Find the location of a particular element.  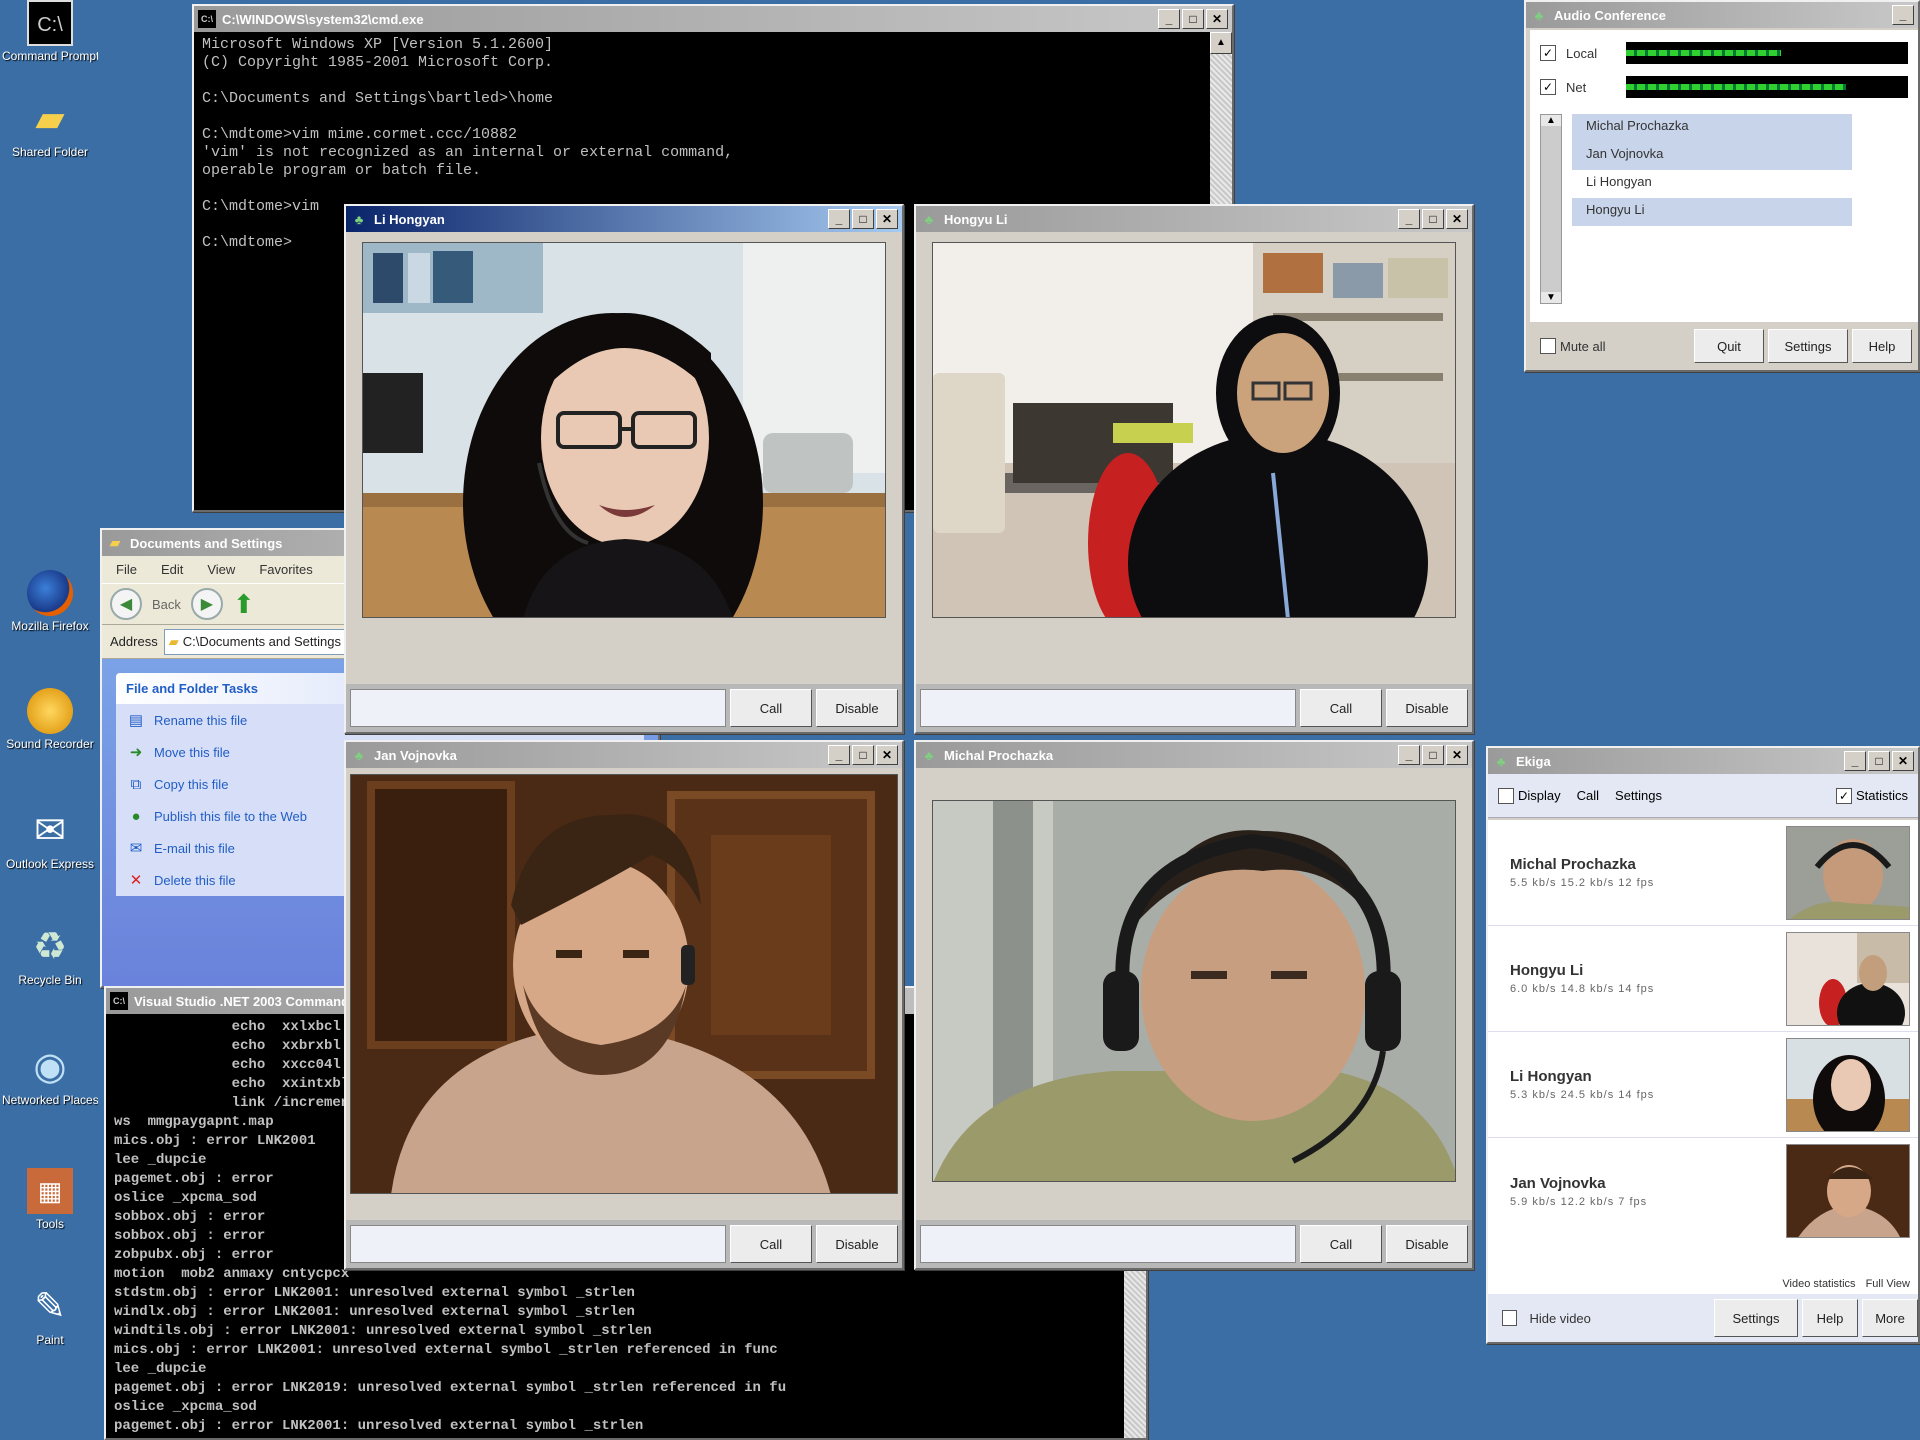

contact-row: Hongyu Li 6.0 kb/s 14.8 kb/s 14 fps is located at coordinates (1703, 979).